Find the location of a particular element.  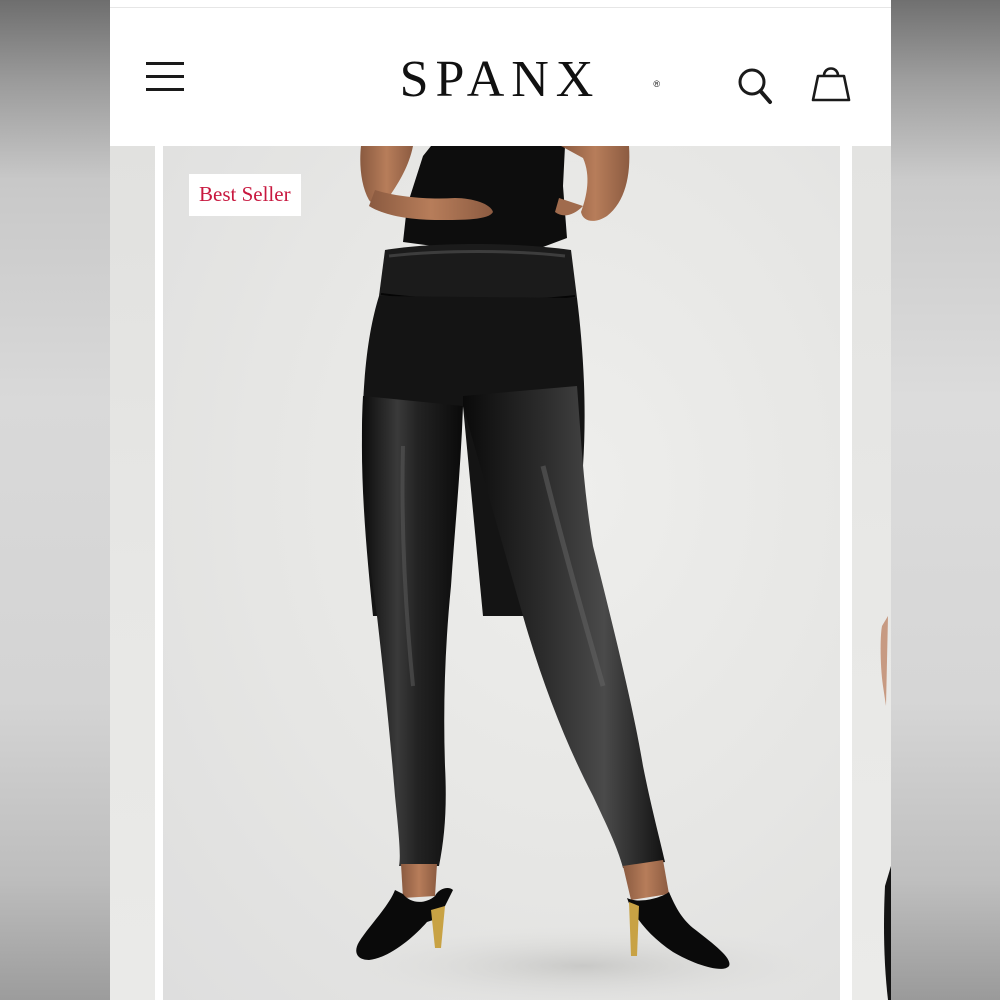

hamburger-menu-icon is located at coordinates (166, 77).